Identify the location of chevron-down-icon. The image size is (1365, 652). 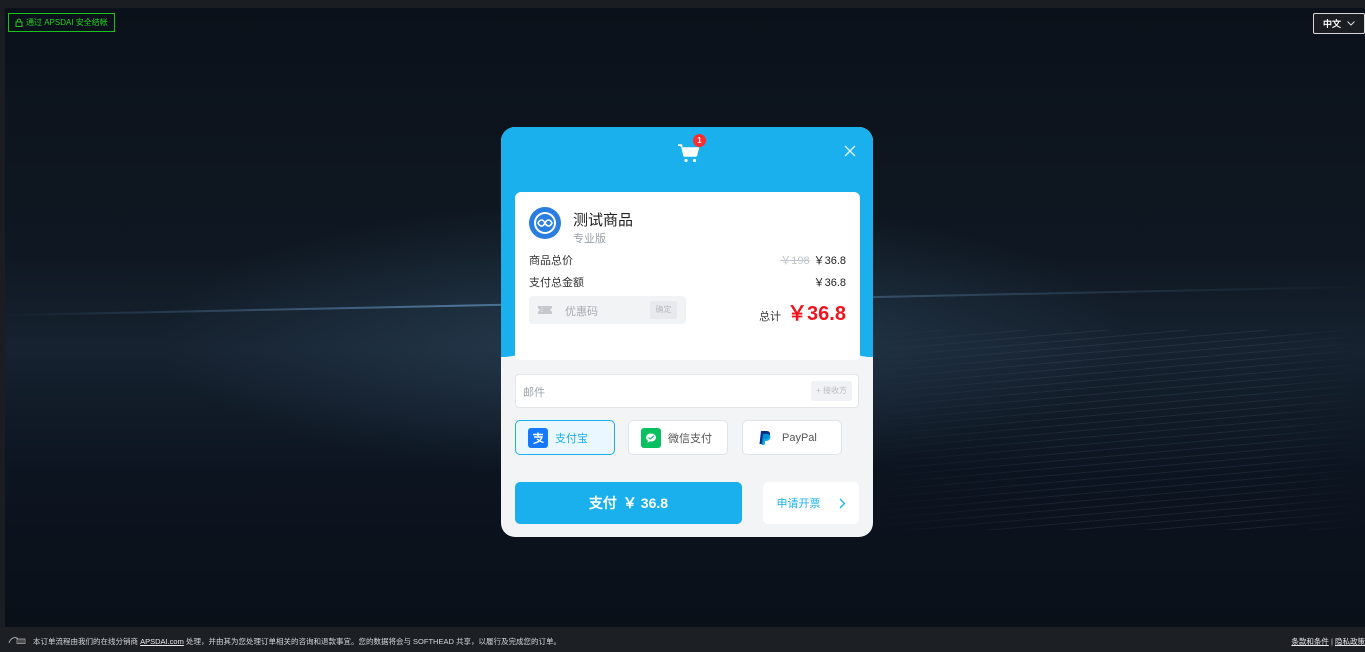
(1351, 23).